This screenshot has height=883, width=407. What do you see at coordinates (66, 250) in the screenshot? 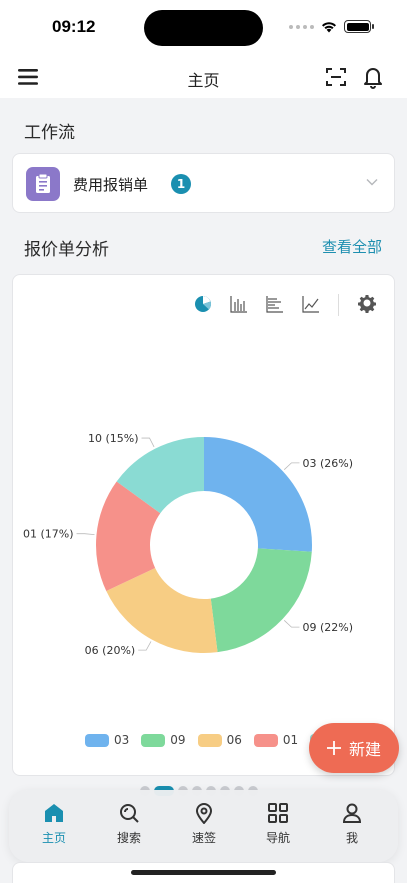
I see `analysis-section-title: 报价单分析` at bounding box center [66, 250].